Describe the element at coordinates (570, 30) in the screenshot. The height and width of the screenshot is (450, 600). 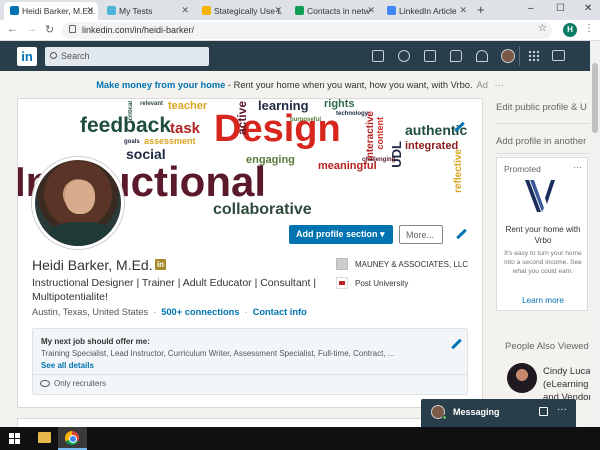
I see `chrome-profile-avatar: H` at that location.